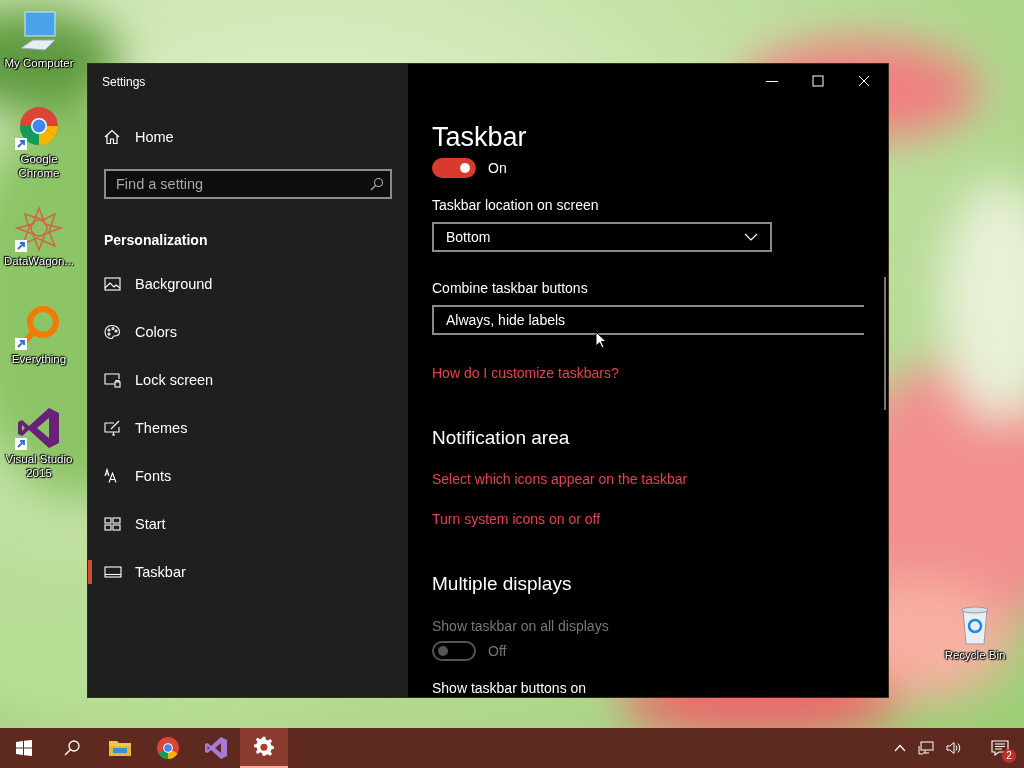 This screenshot has height=768, width=1024. Describe the element at coordinates (240, 524) in the screenshot. I see `nav-item: Start` at that location.